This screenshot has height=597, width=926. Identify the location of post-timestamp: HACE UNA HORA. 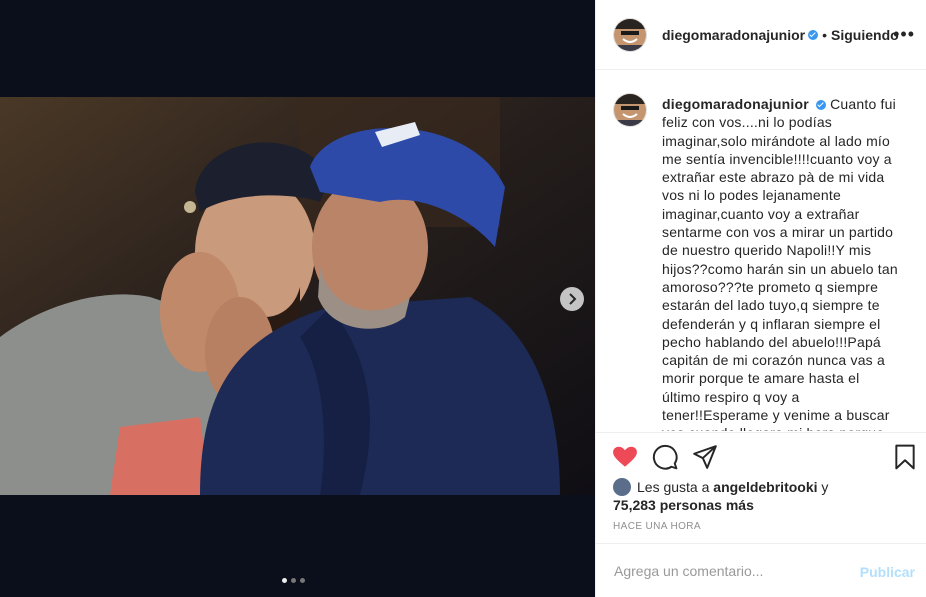
(657, 526).